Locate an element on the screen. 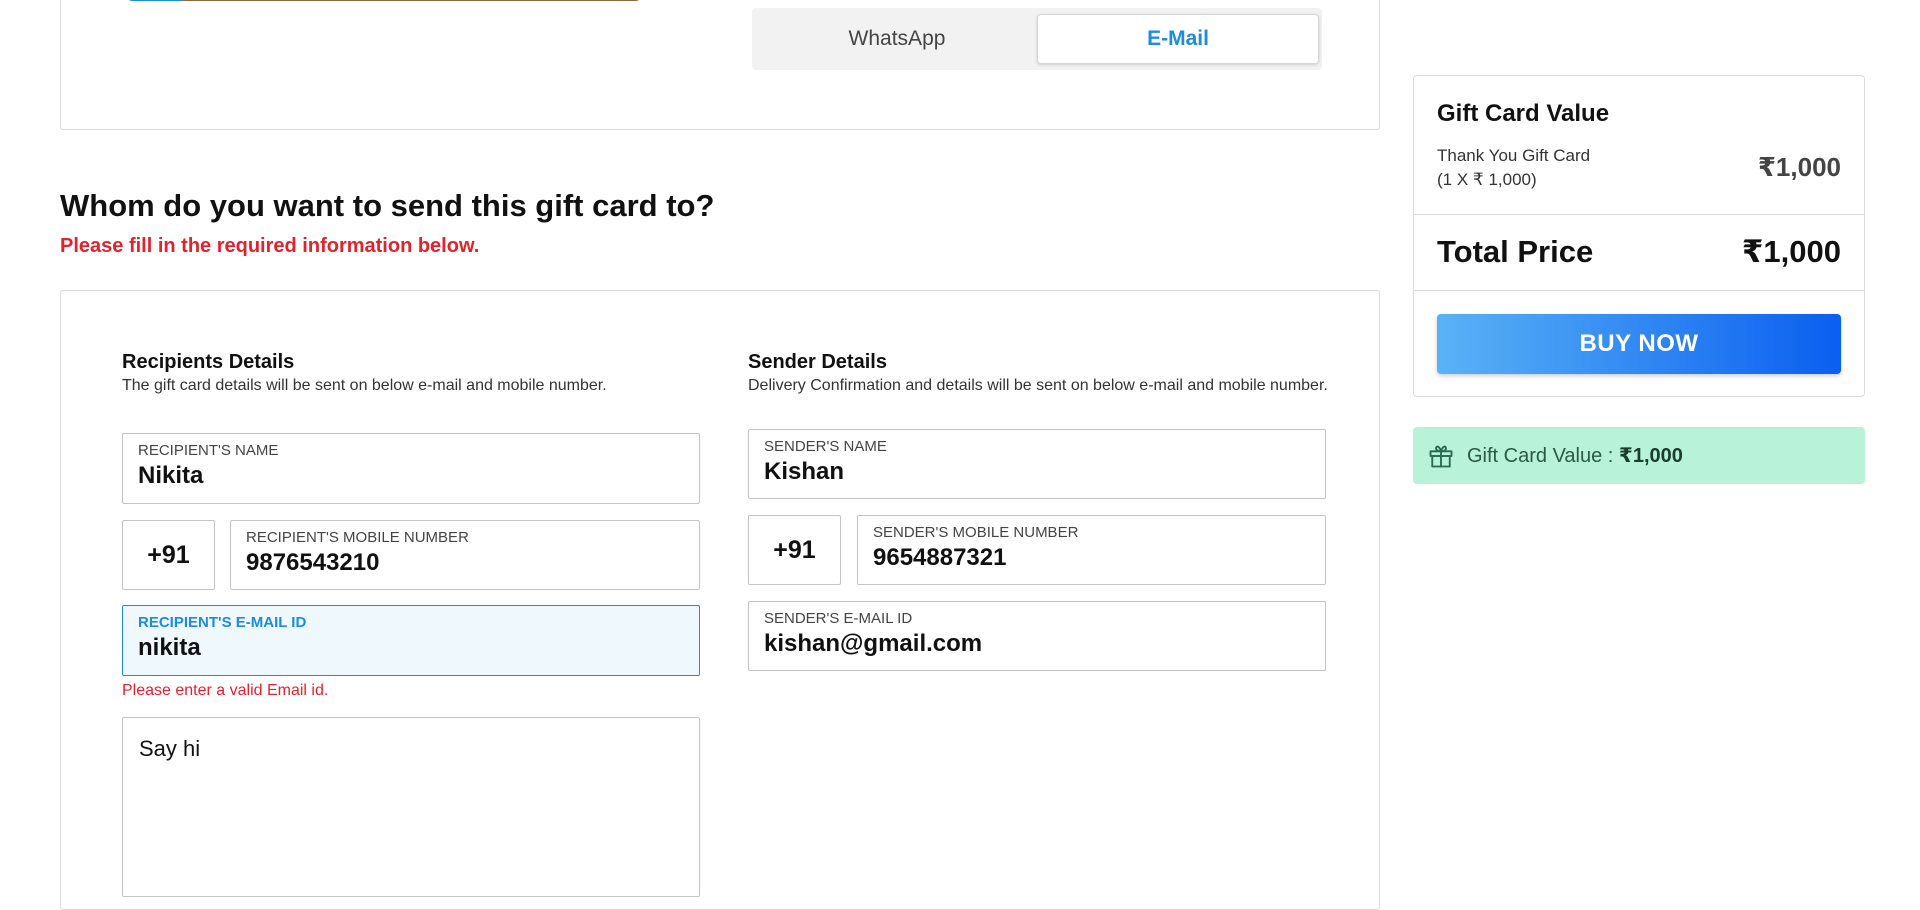 Image resolution: width=1920 pixels, height=910 pixels. sender-name-value: Kishan is located at coordinates (804, 471).